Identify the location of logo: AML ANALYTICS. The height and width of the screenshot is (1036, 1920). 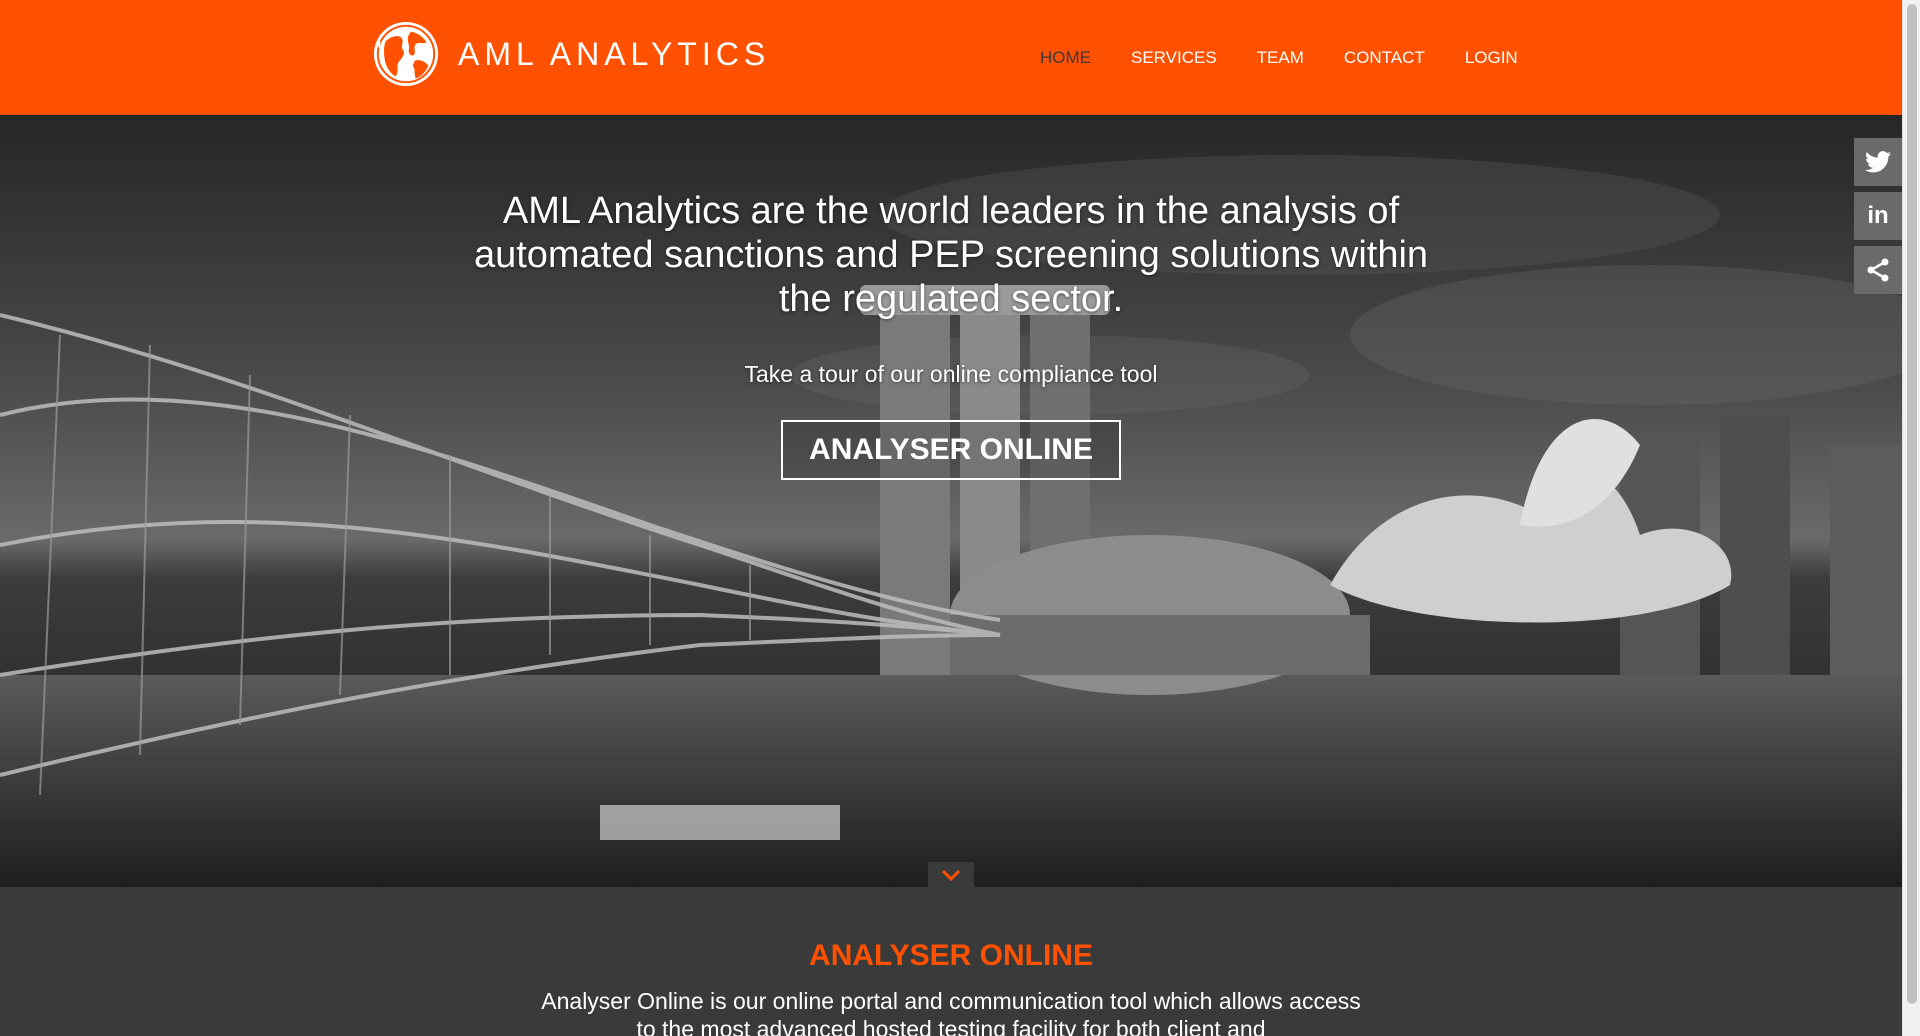
(571, 54).